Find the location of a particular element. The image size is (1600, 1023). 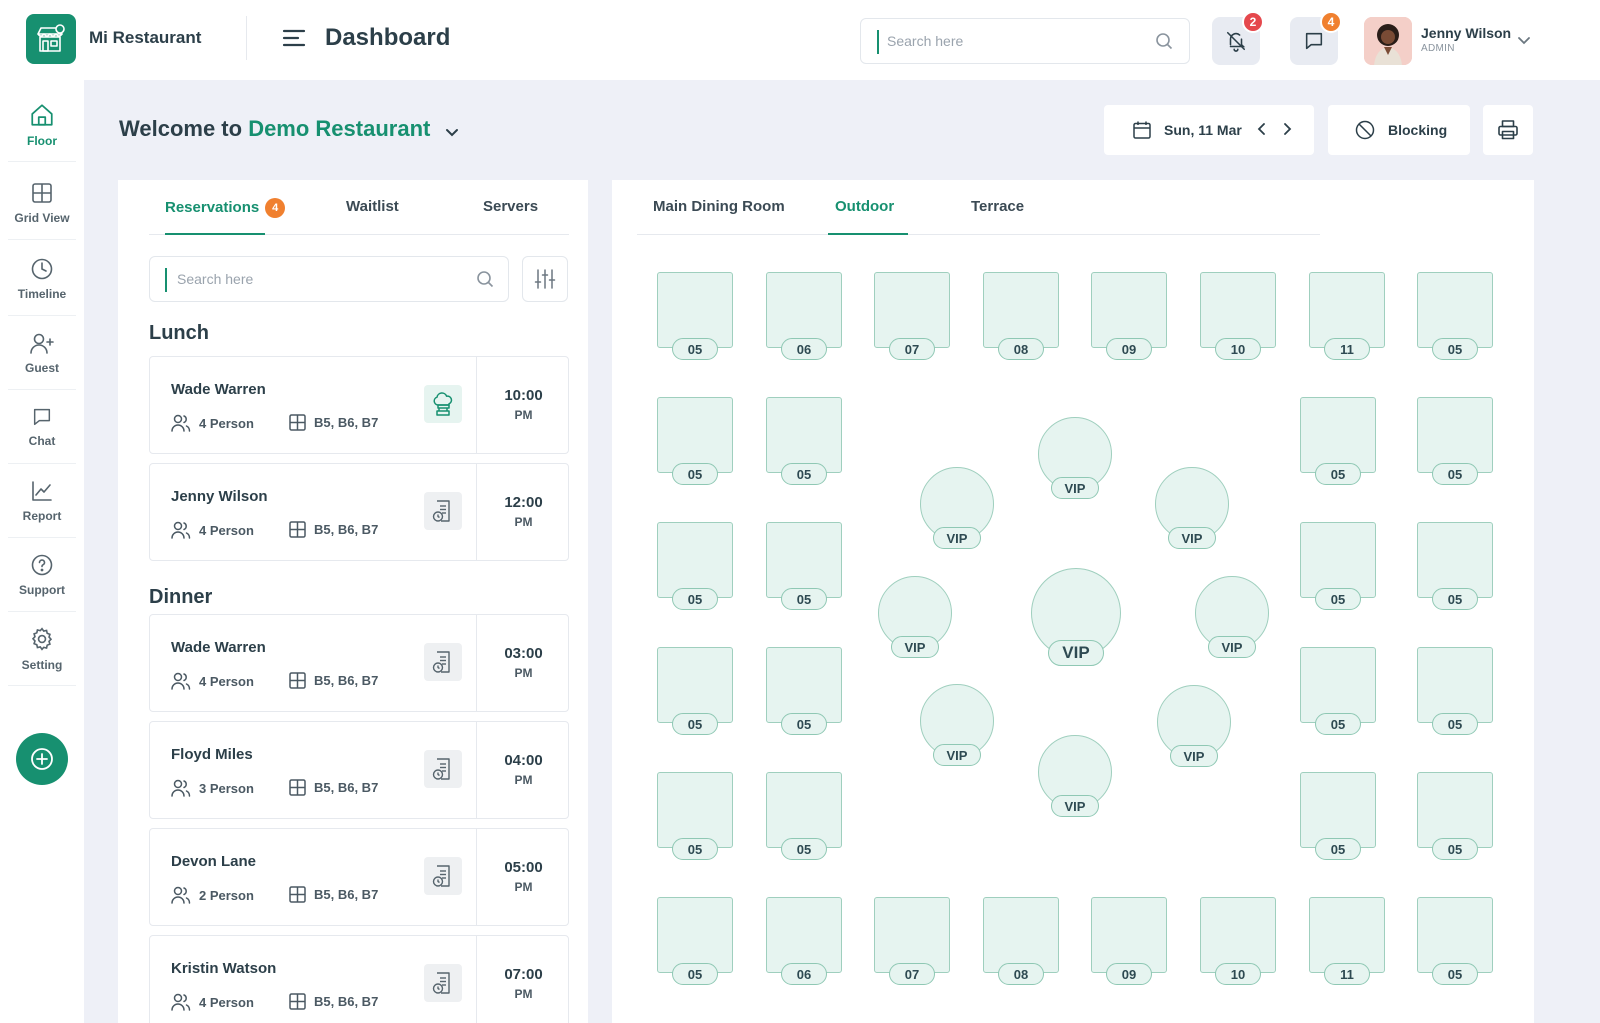

avatar is located at coordinates (1388, 41).